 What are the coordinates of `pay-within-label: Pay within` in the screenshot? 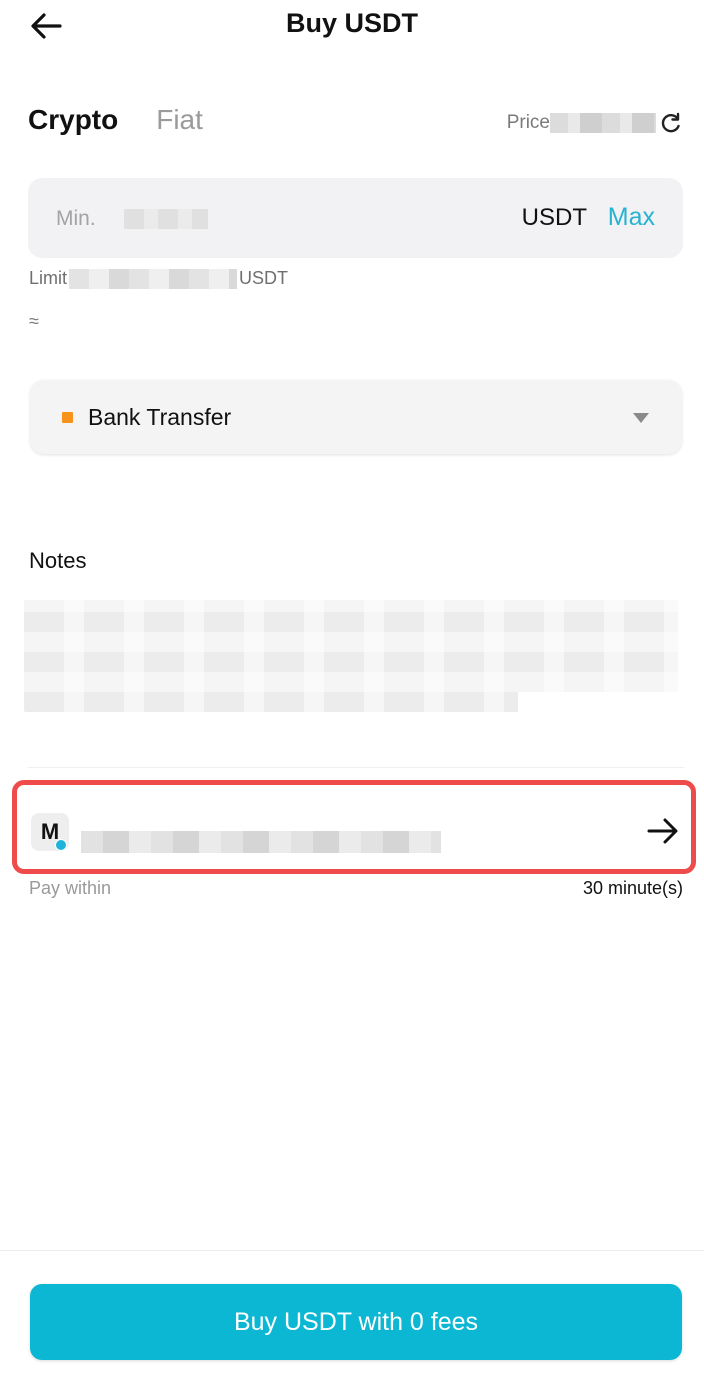 It's located at (70, 888).